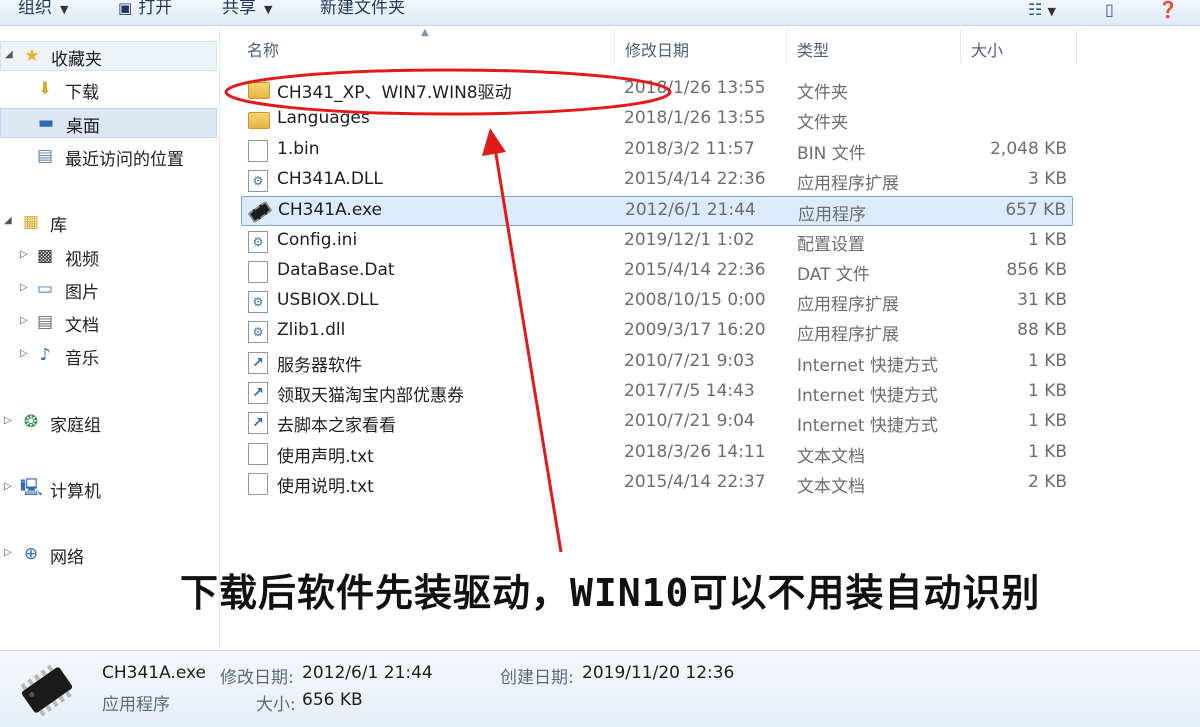 The image size is (1200, 727). Describe the element at coordinates (831, 244) in the screenshot. I see `file-type: 配置设置` at that location.